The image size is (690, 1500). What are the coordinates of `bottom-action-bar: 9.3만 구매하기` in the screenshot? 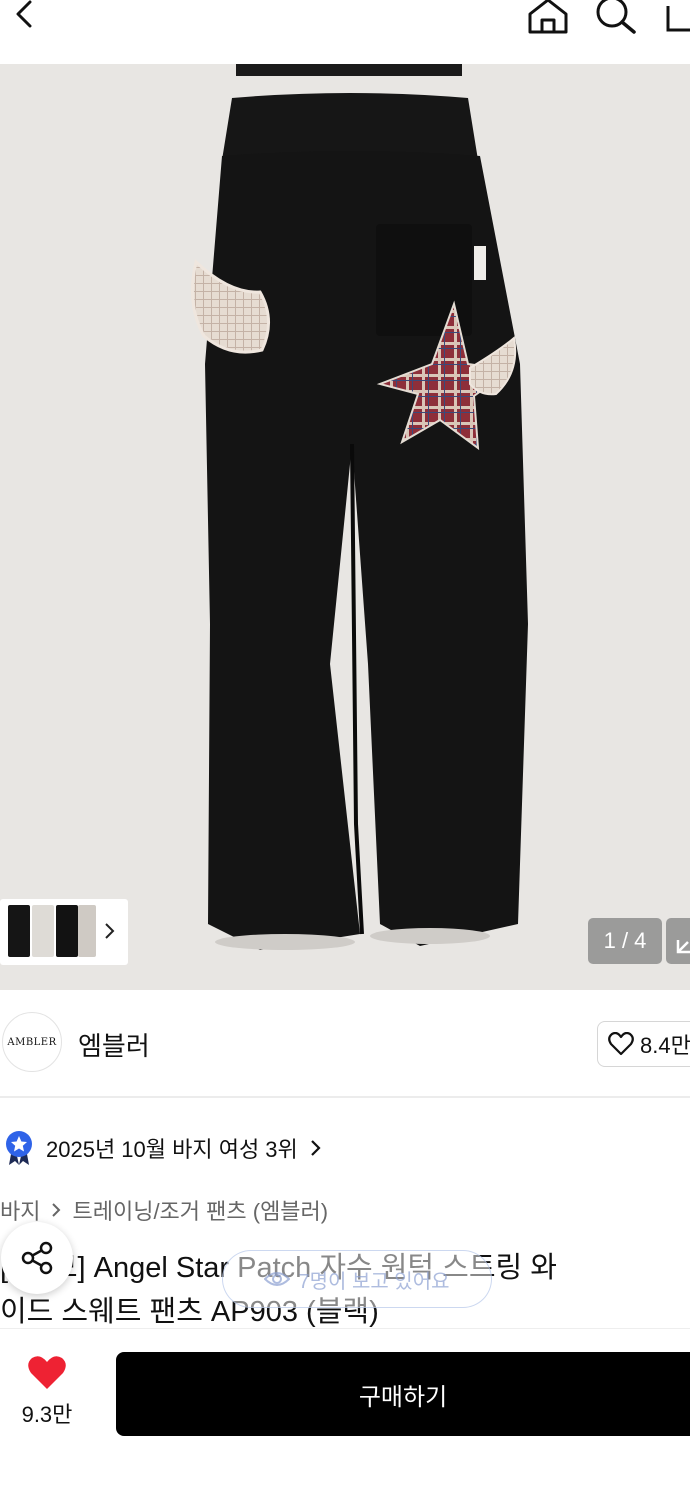 It's located at (345, 1414).